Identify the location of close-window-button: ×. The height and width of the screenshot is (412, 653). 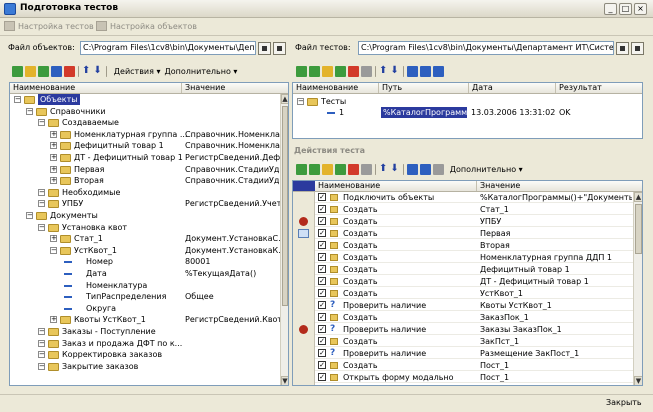
(640, 9).